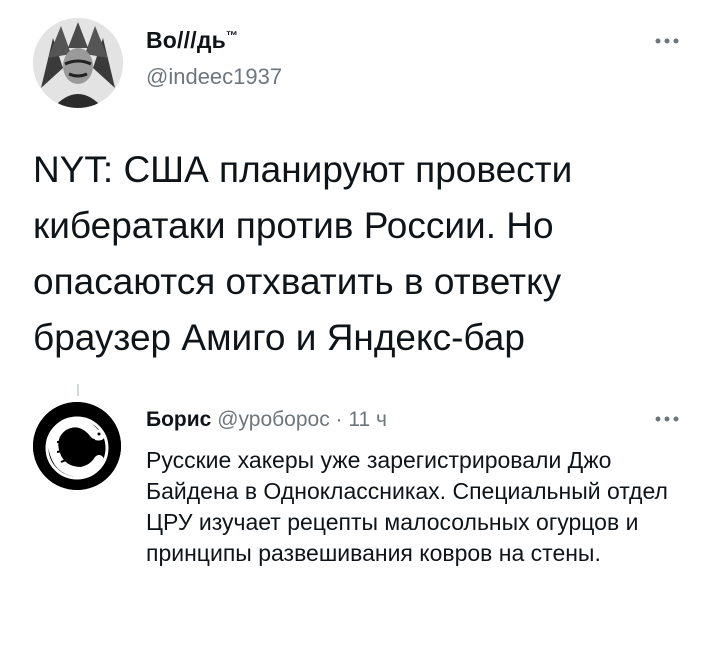 This screenshot has width=720, height=669. I want to click on reply-header: Борис @уроборос · 11 ч, so click(266, 420).